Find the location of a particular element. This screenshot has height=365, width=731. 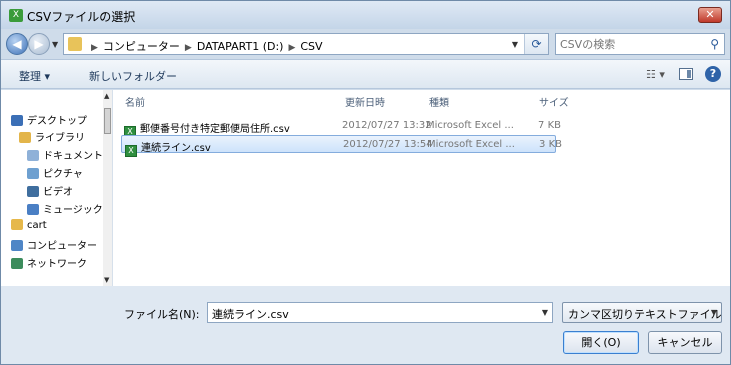

cancel-button: キャンセル is located at coordinates (685, 342).